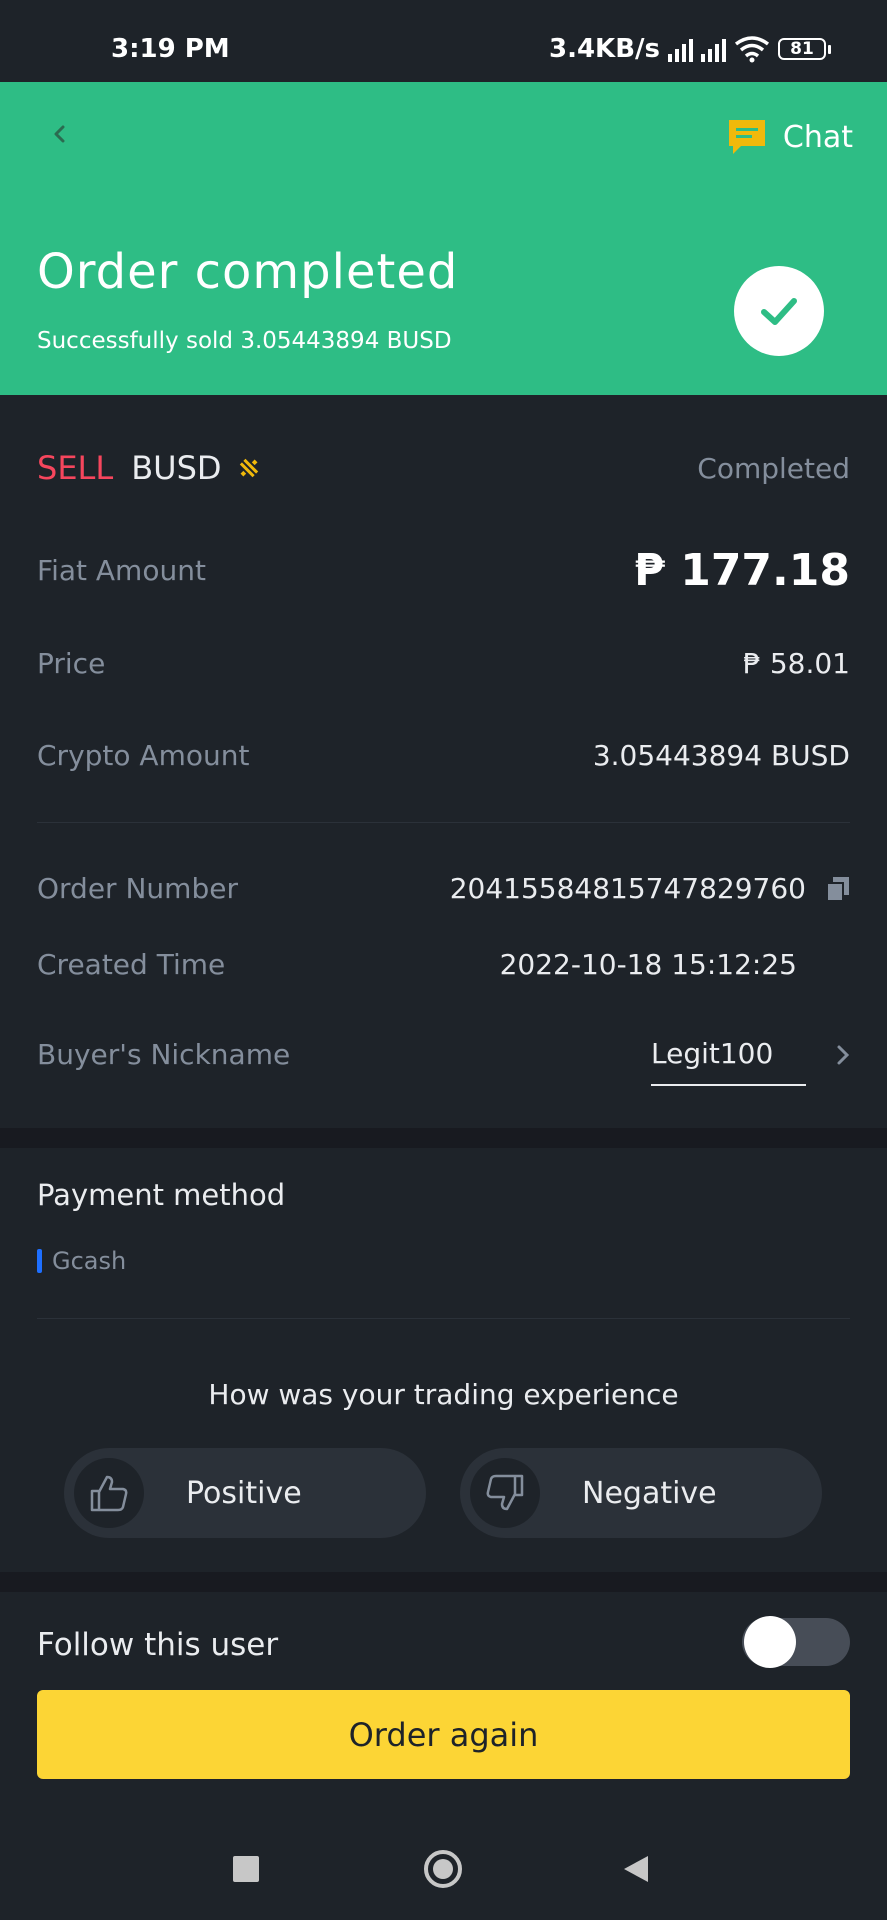  I want to click on crypto-amount-label: Crypto Amount, so click(143, 755).